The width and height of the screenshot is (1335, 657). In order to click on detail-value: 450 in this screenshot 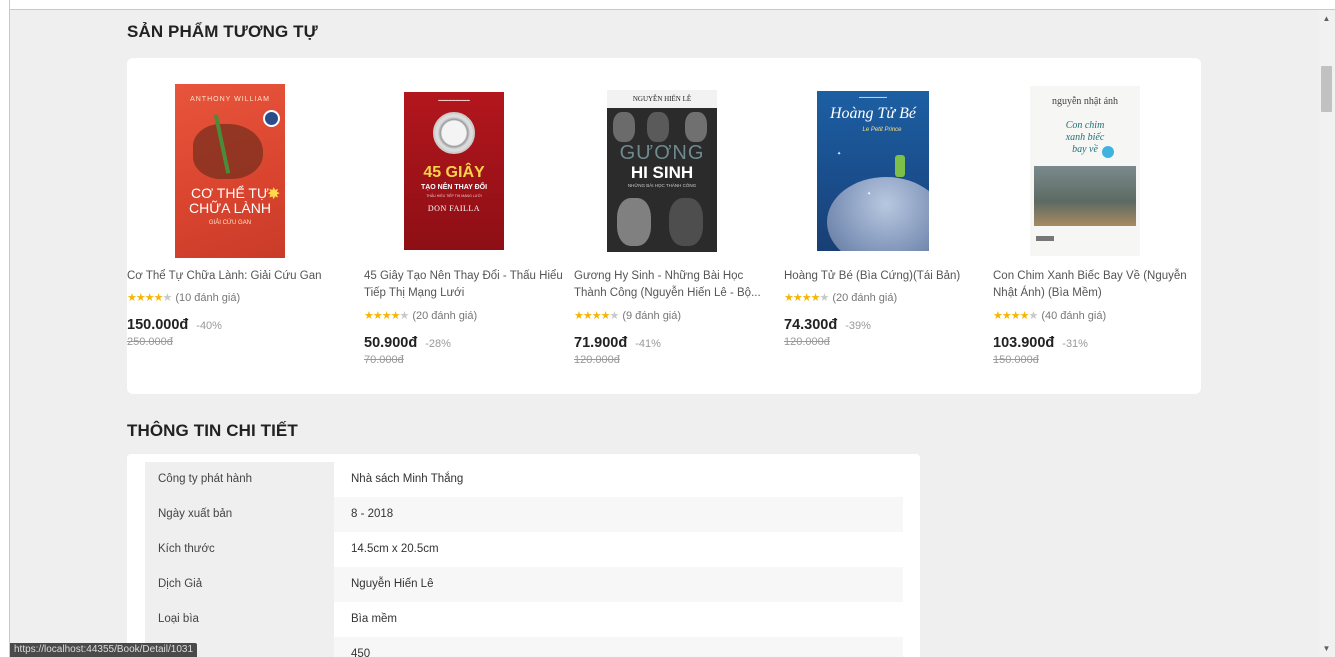, I will do `click(618, 647)`.